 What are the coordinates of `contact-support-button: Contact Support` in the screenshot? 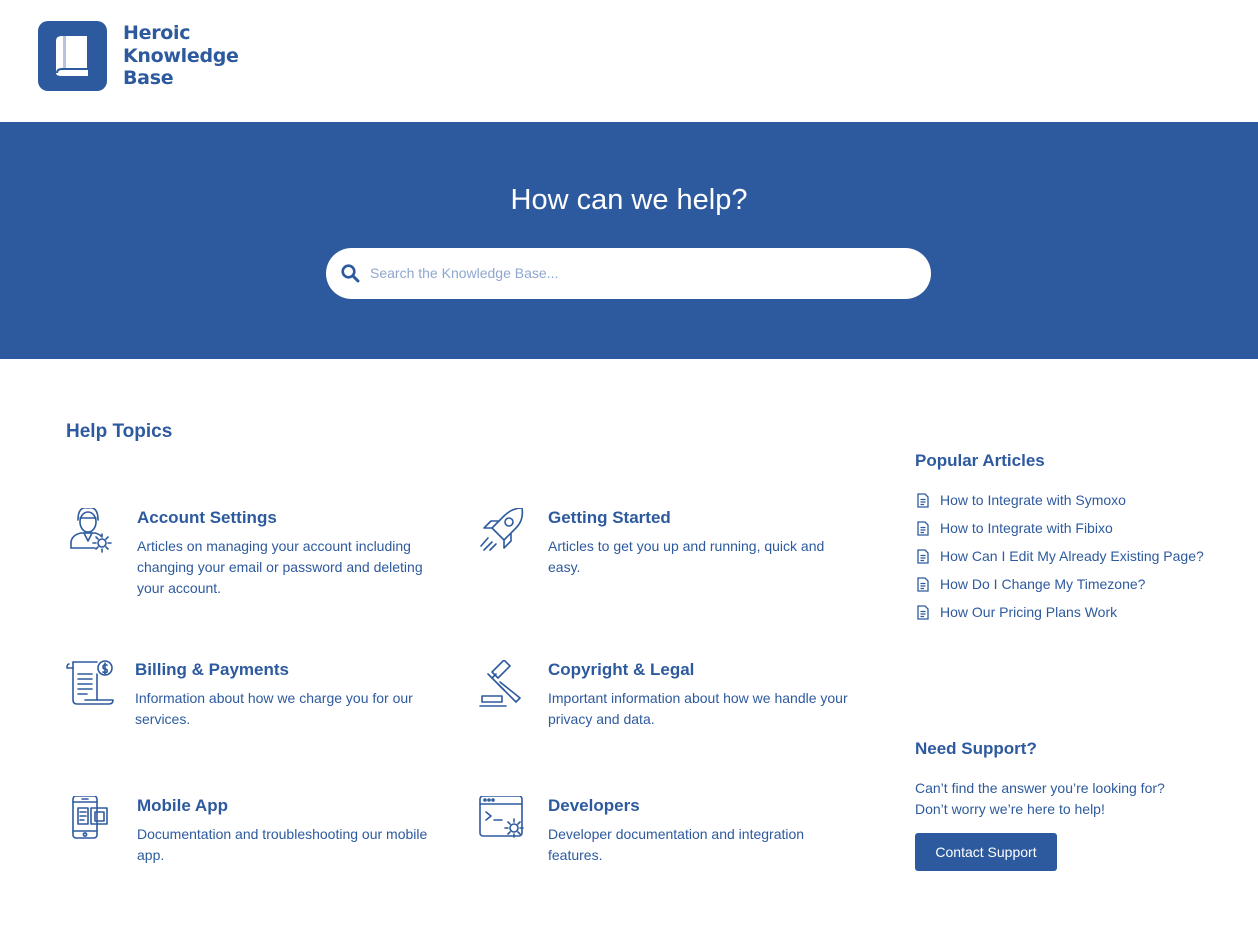 It's located at (986, 852).